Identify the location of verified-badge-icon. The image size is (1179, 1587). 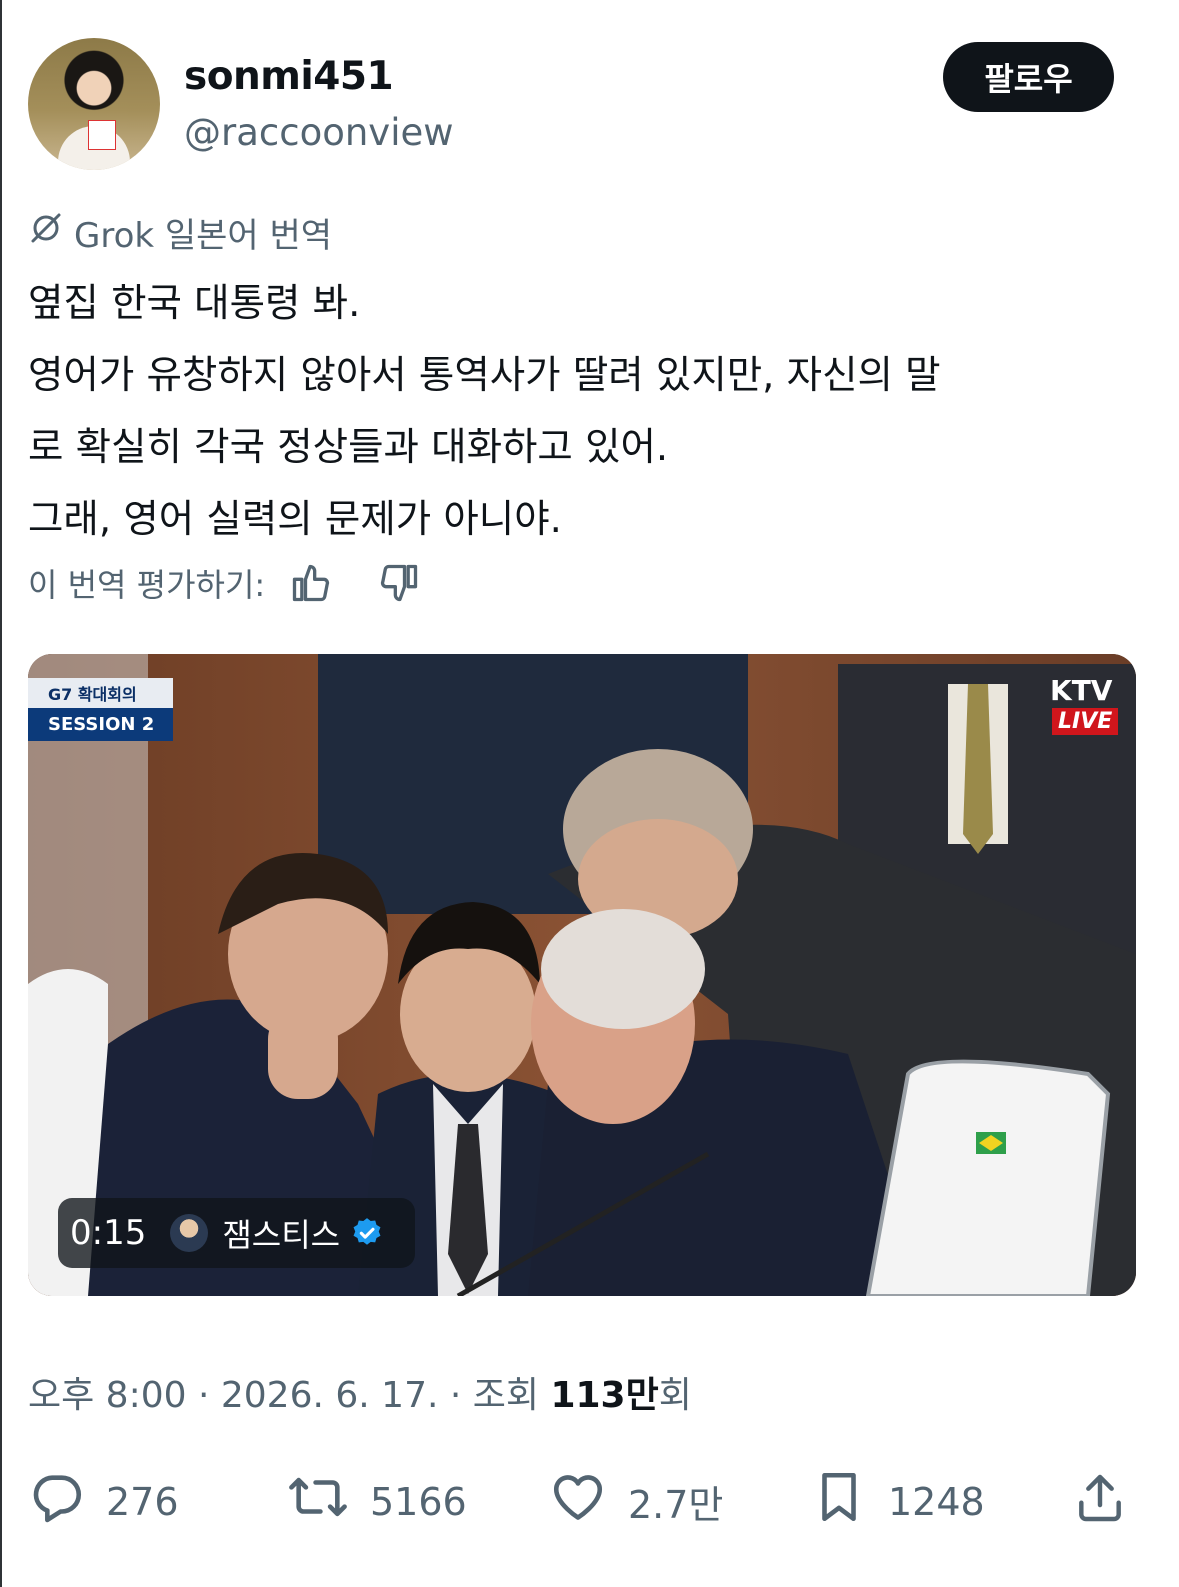
(367, 1233).